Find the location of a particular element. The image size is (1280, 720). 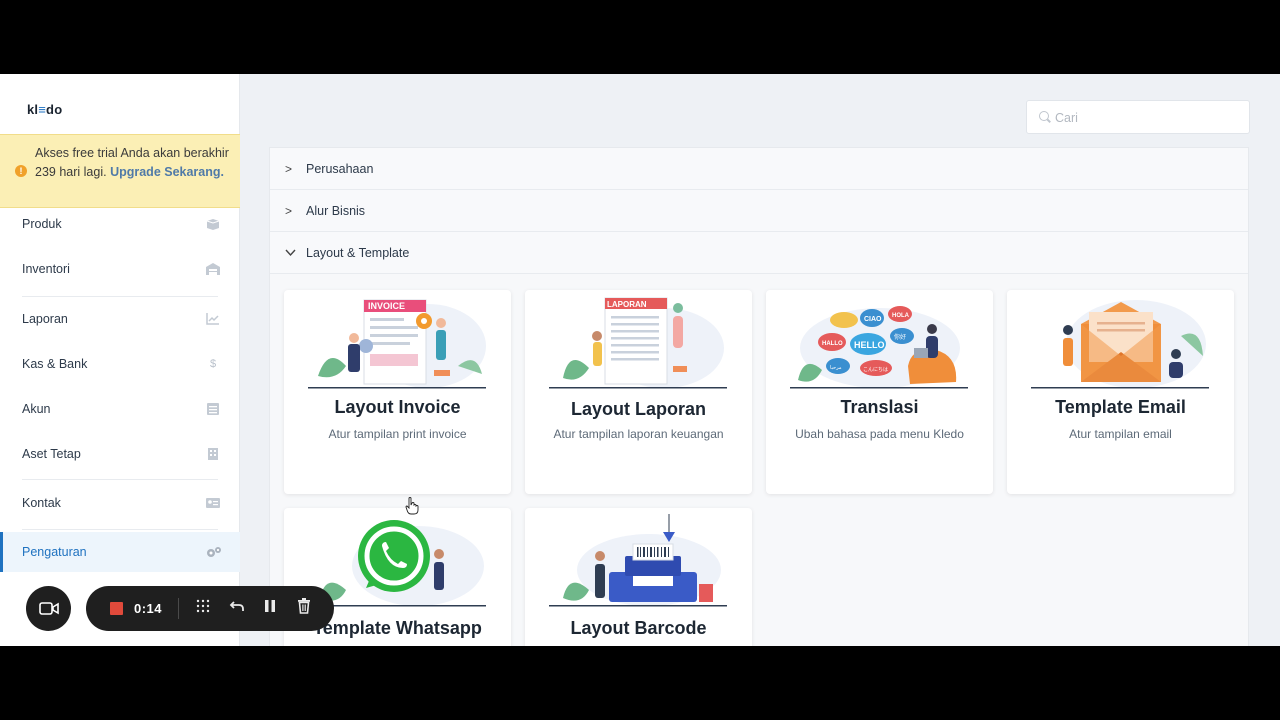

box-icon is located at coordinates (213, 224).